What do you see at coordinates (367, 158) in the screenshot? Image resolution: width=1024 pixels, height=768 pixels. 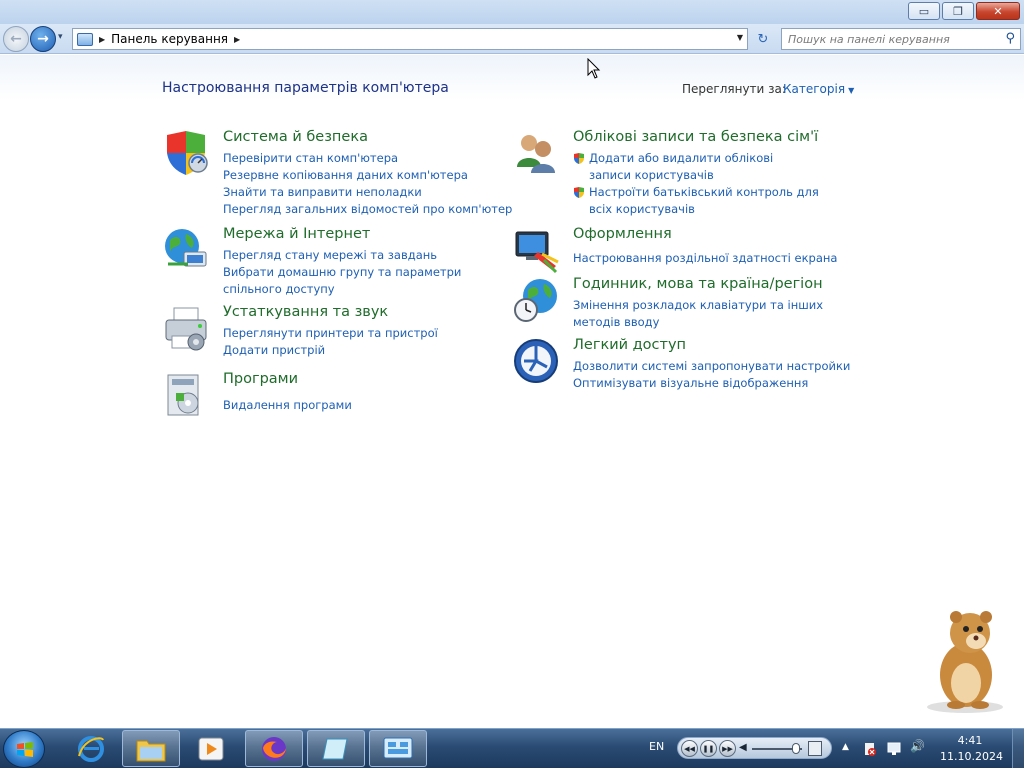 I see `link-check-status: Перевірити стан комп'ютера` at bounding box center [367, 158].